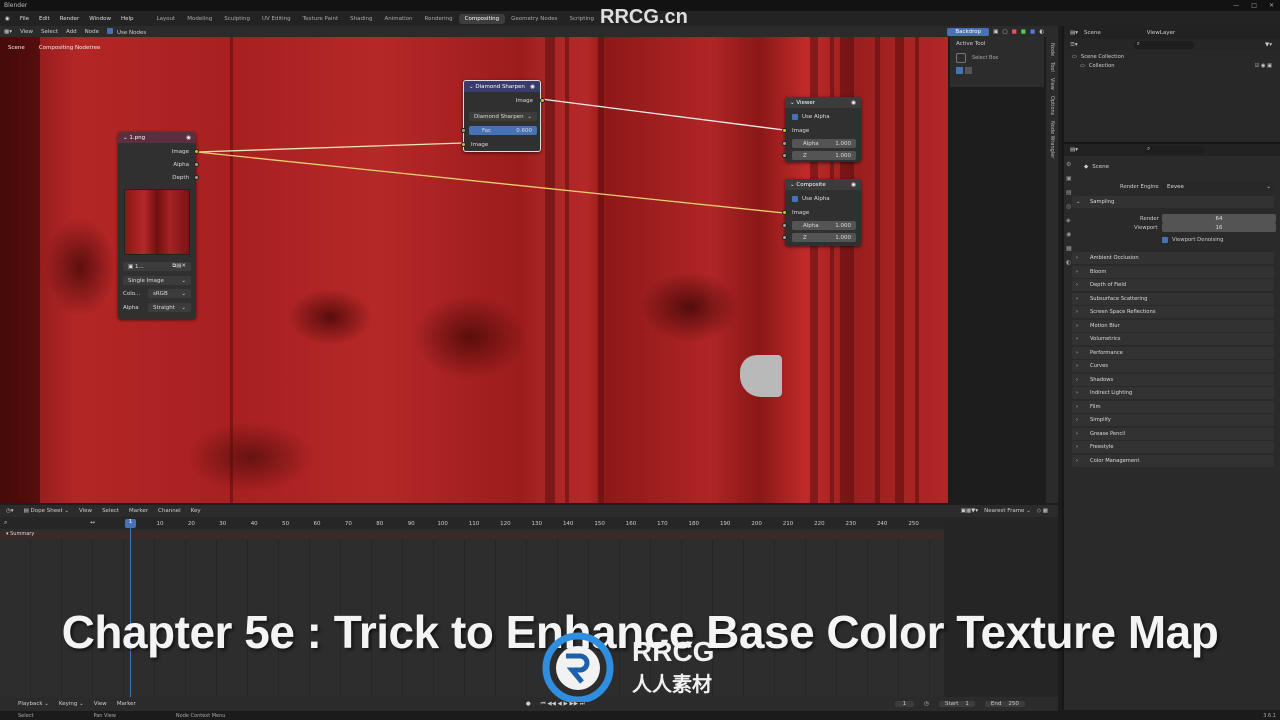  What do you see at coordinates (1219, 186) in the screenshot?
I see `render-engine-dropdown: Eevee ⌄` at bounding box center [1219, 186].